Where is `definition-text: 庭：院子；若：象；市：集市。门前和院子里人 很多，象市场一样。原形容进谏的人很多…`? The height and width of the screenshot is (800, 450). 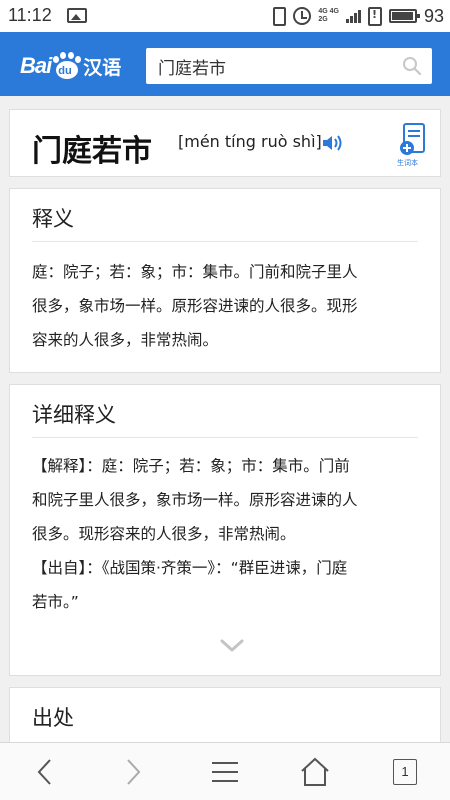 definition-text: 庭：院子；若：象；市：集市。门前和院子里人 很多，象市场一样。原形容进谏的人很多… is located at coordinates (229, 306).